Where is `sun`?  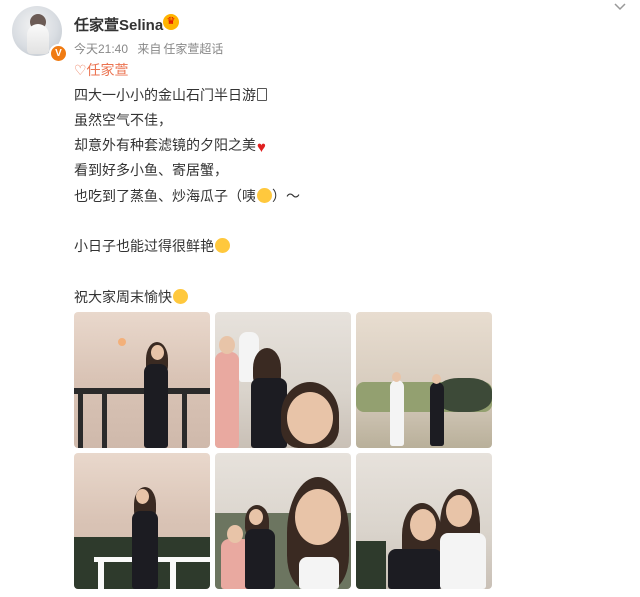
sun is located at coordinates (122, 342).